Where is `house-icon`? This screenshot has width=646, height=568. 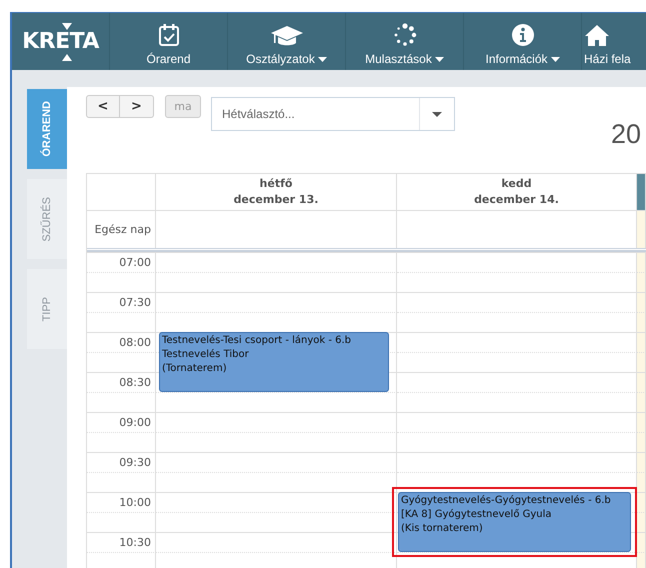 house-icon is located at coordinates (597, 35).